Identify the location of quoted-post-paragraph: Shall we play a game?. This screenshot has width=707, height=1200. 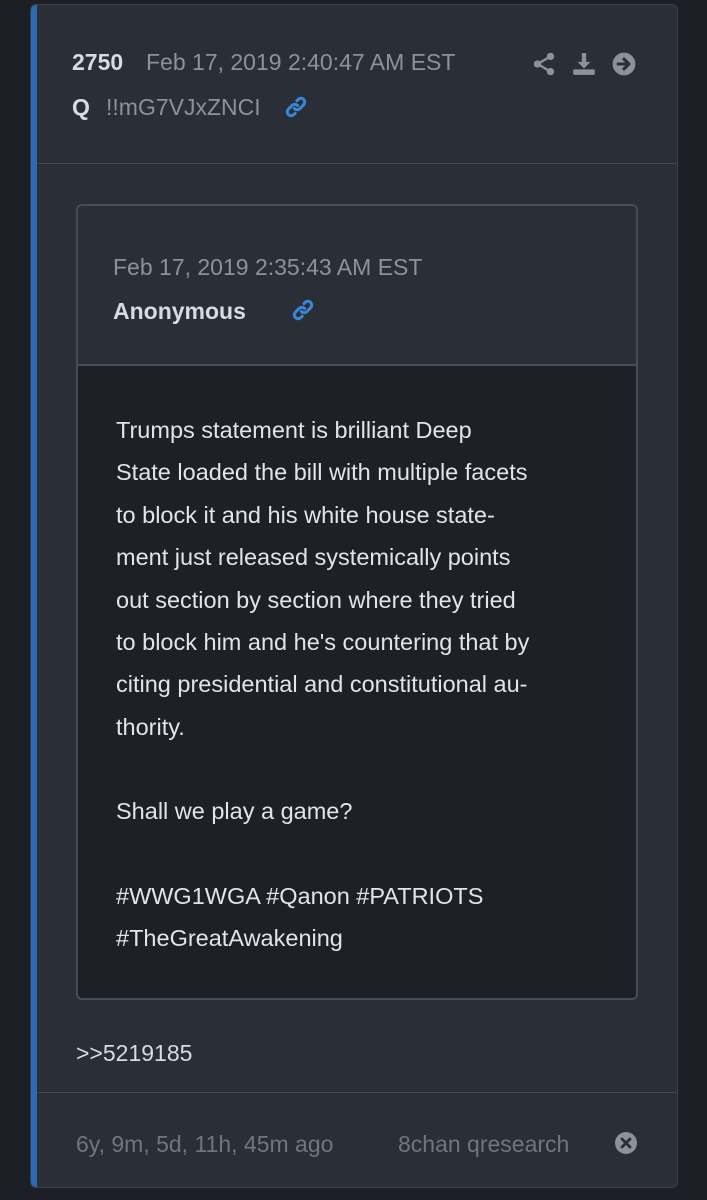
(234, 811).